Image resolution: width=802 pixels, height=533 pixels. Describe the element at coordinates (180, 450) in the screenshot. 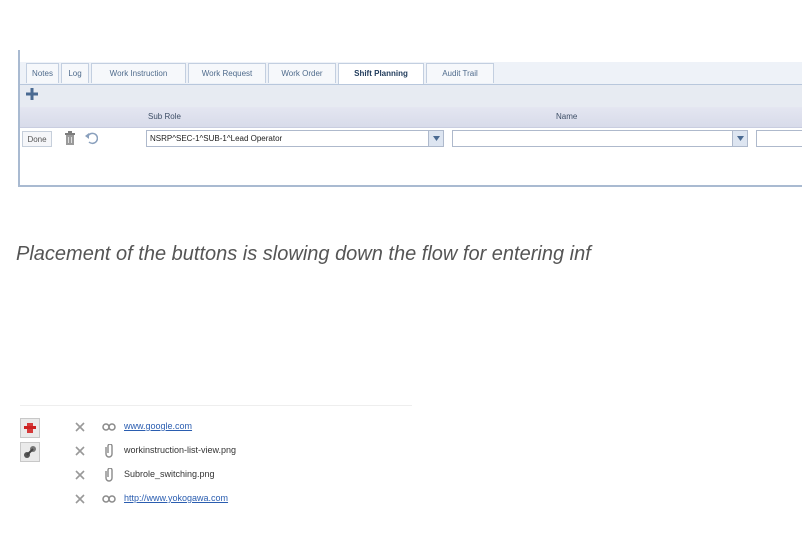

I see `attachment-file: workinstruction-list-view.png` at that location.